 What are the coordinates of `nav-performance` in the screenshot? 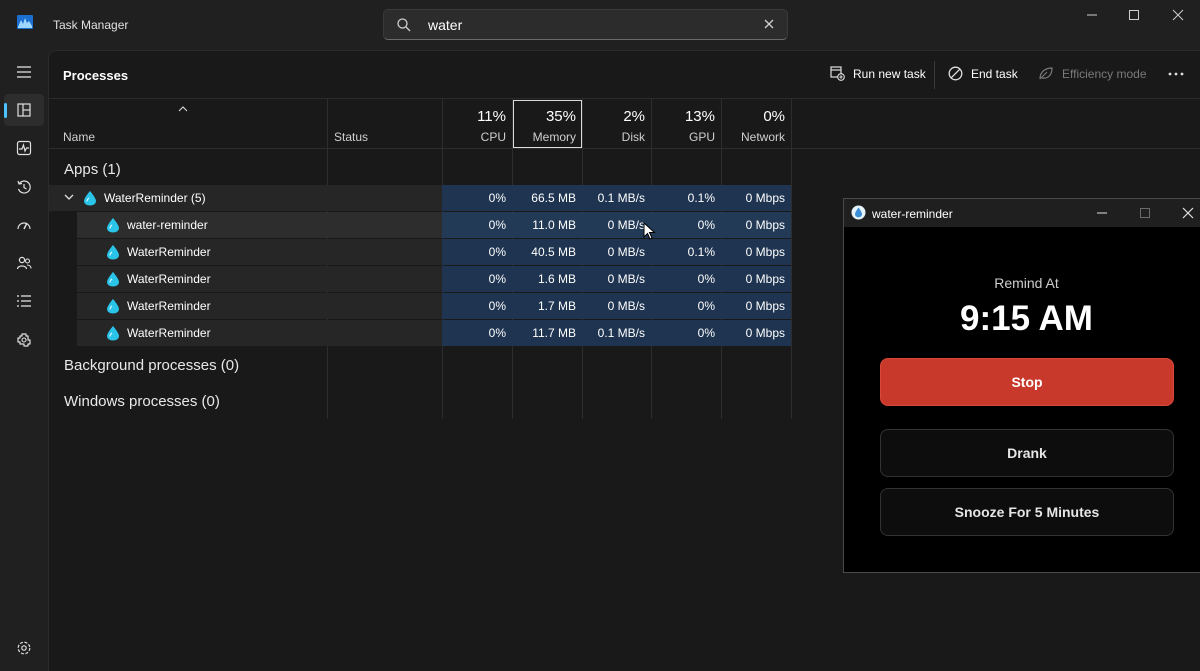 It's located at (24, 148).